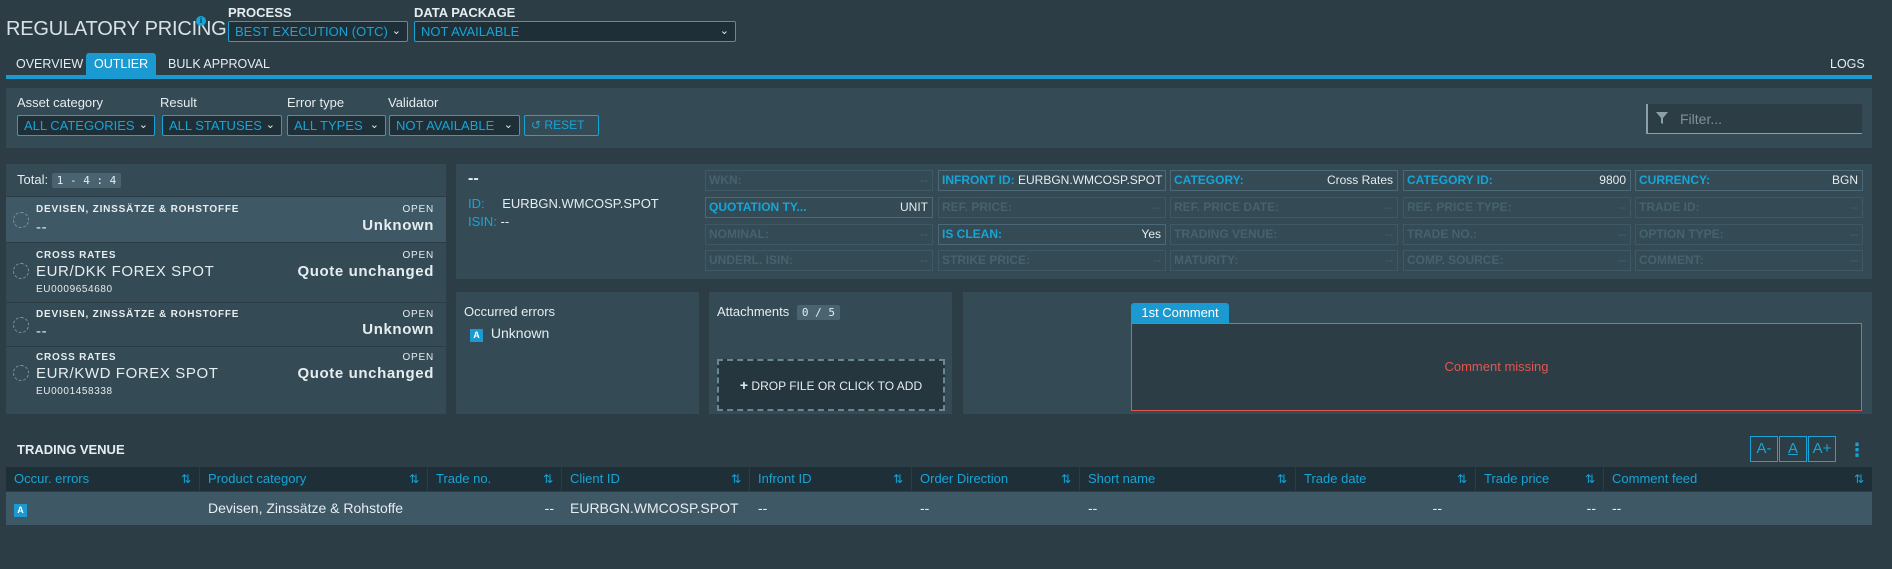  What do you see at coordinates (997, 479) in the screenshot?
I see `col-order-direction: Order Direction ⇅` at bounding box center [997, 479].